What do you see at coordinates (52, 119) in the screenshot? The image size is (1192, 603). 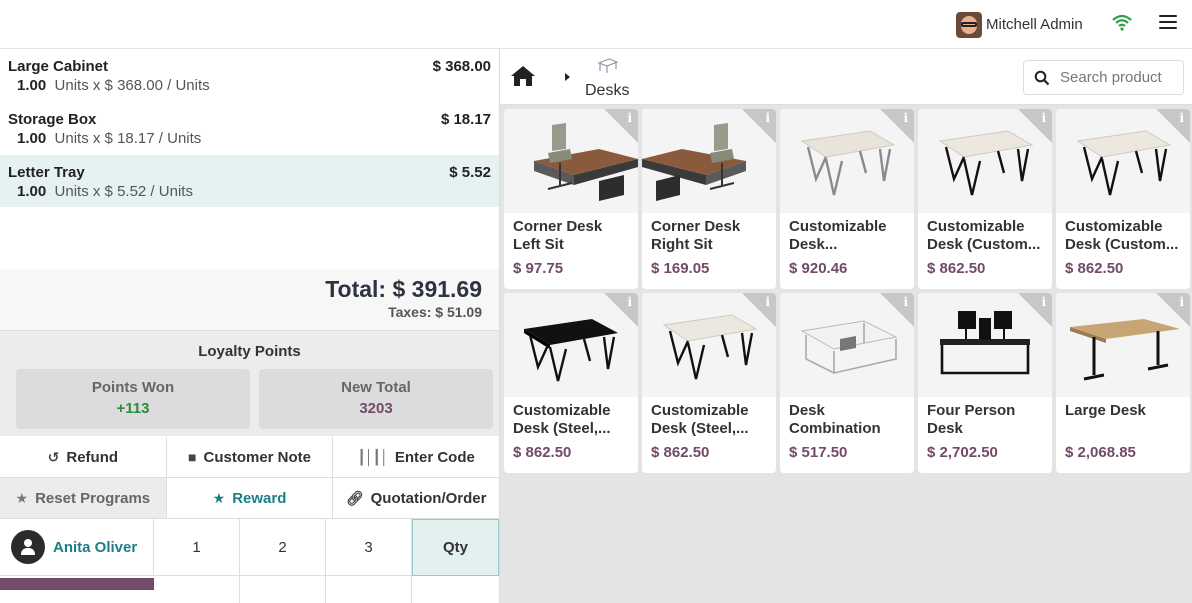 I see `order-line-name: Storage Box` at bounding box center [52, 119].